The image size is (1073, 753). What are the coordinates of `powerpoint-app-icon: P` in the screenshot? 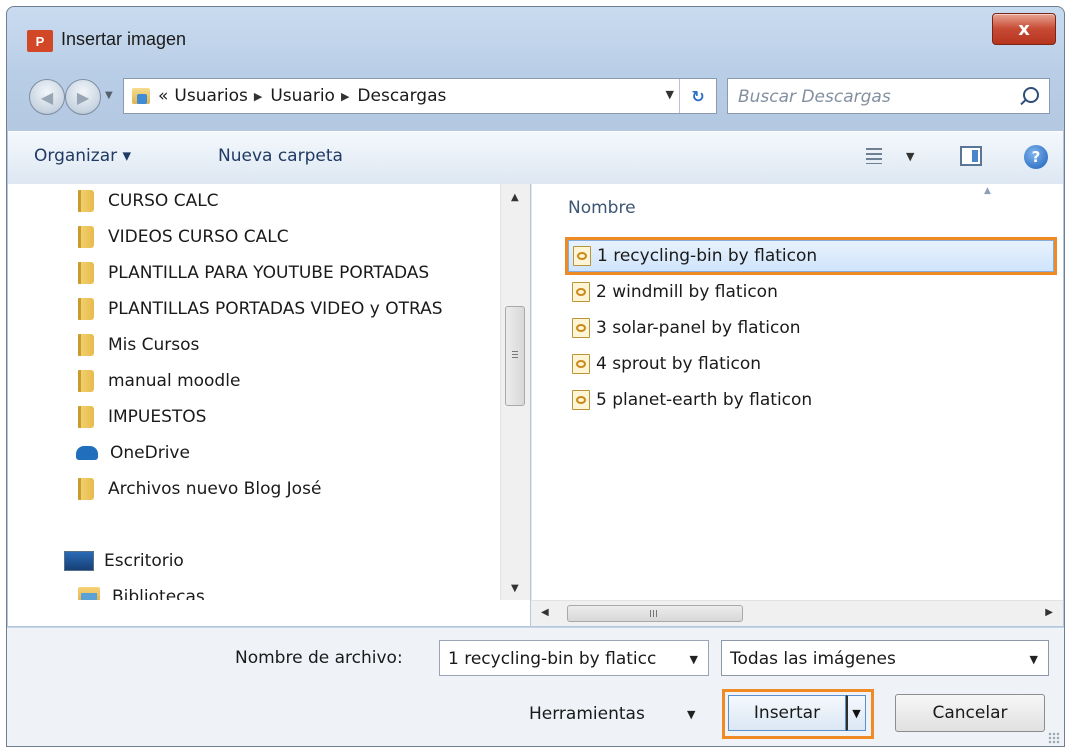 It's located at (40, 41).